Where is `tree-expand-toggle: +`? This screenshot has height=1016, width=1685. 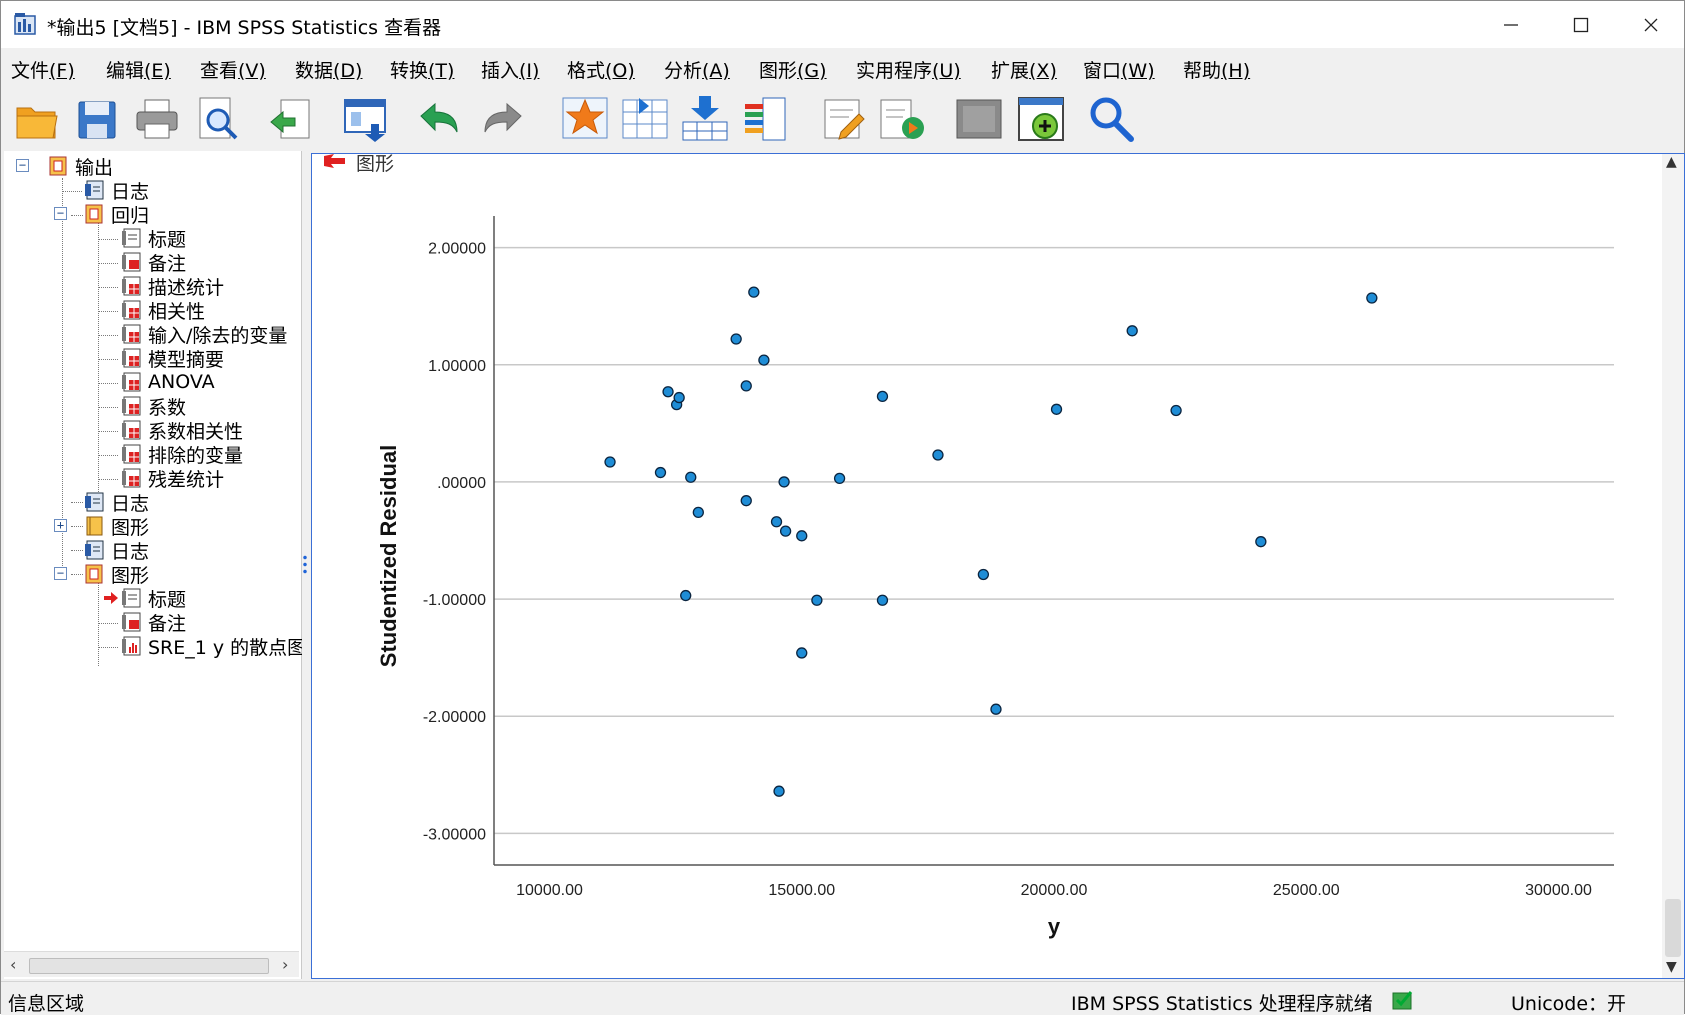 tree-expand-toggle: + is located at coordinates (60, 525).